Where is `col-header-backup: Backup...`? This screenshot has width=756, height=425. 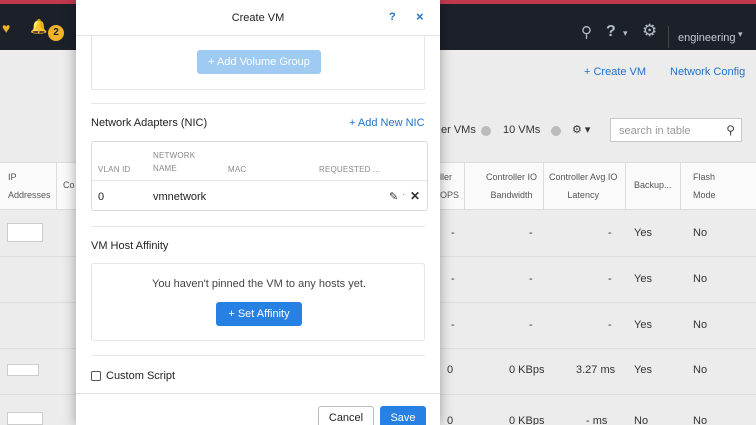
col-header-backup: Backup... is located at coordinates (653, 185).